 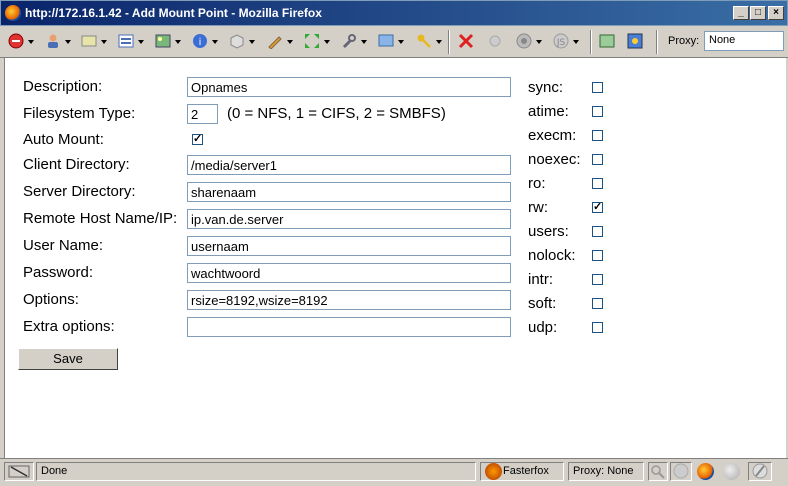 What do you see at coordinates (552, 255) in the screenshot?
I see `flag-nolock-label: nolock:` at bounding box center [552, 255].